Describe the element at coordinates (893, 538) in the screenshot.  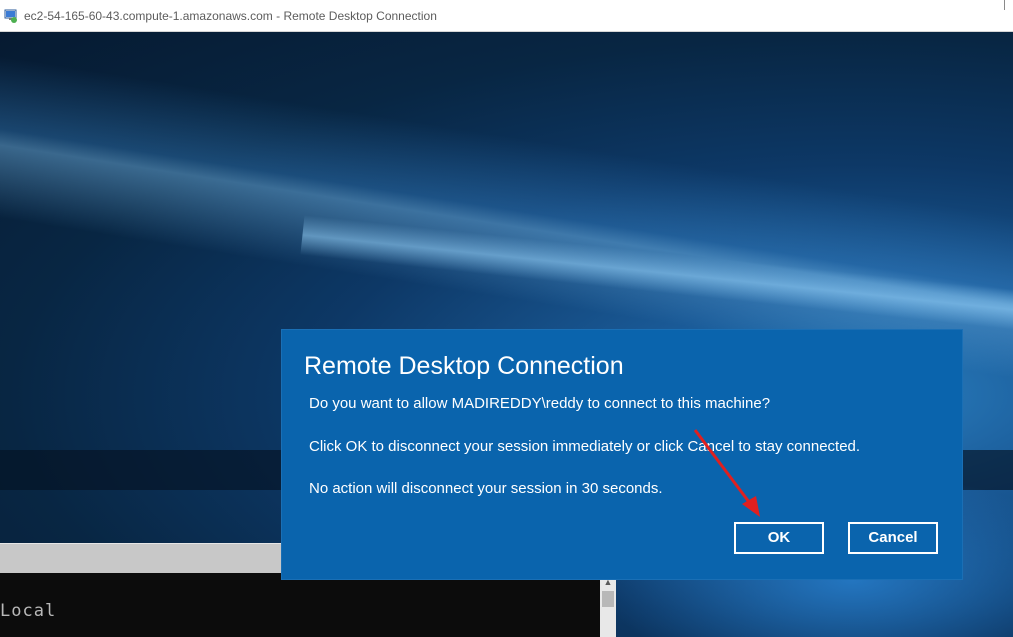
I see `cancel-button: Cancel` at that location.